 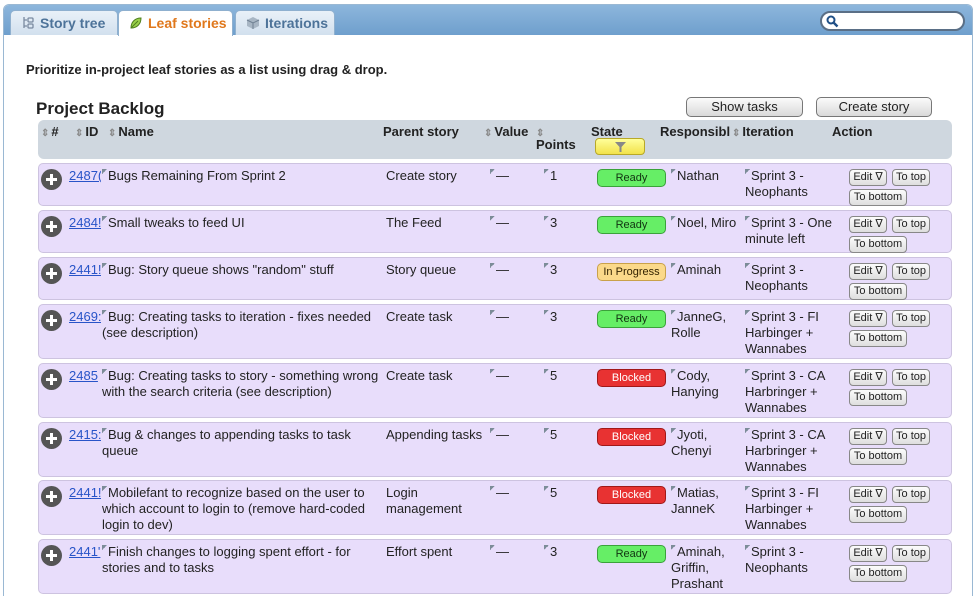 What do you see at coordinates (175, 23) in the screenshot?
I see `tab-leaf-stories: Leaf stories` at bounding box center [175, 23].